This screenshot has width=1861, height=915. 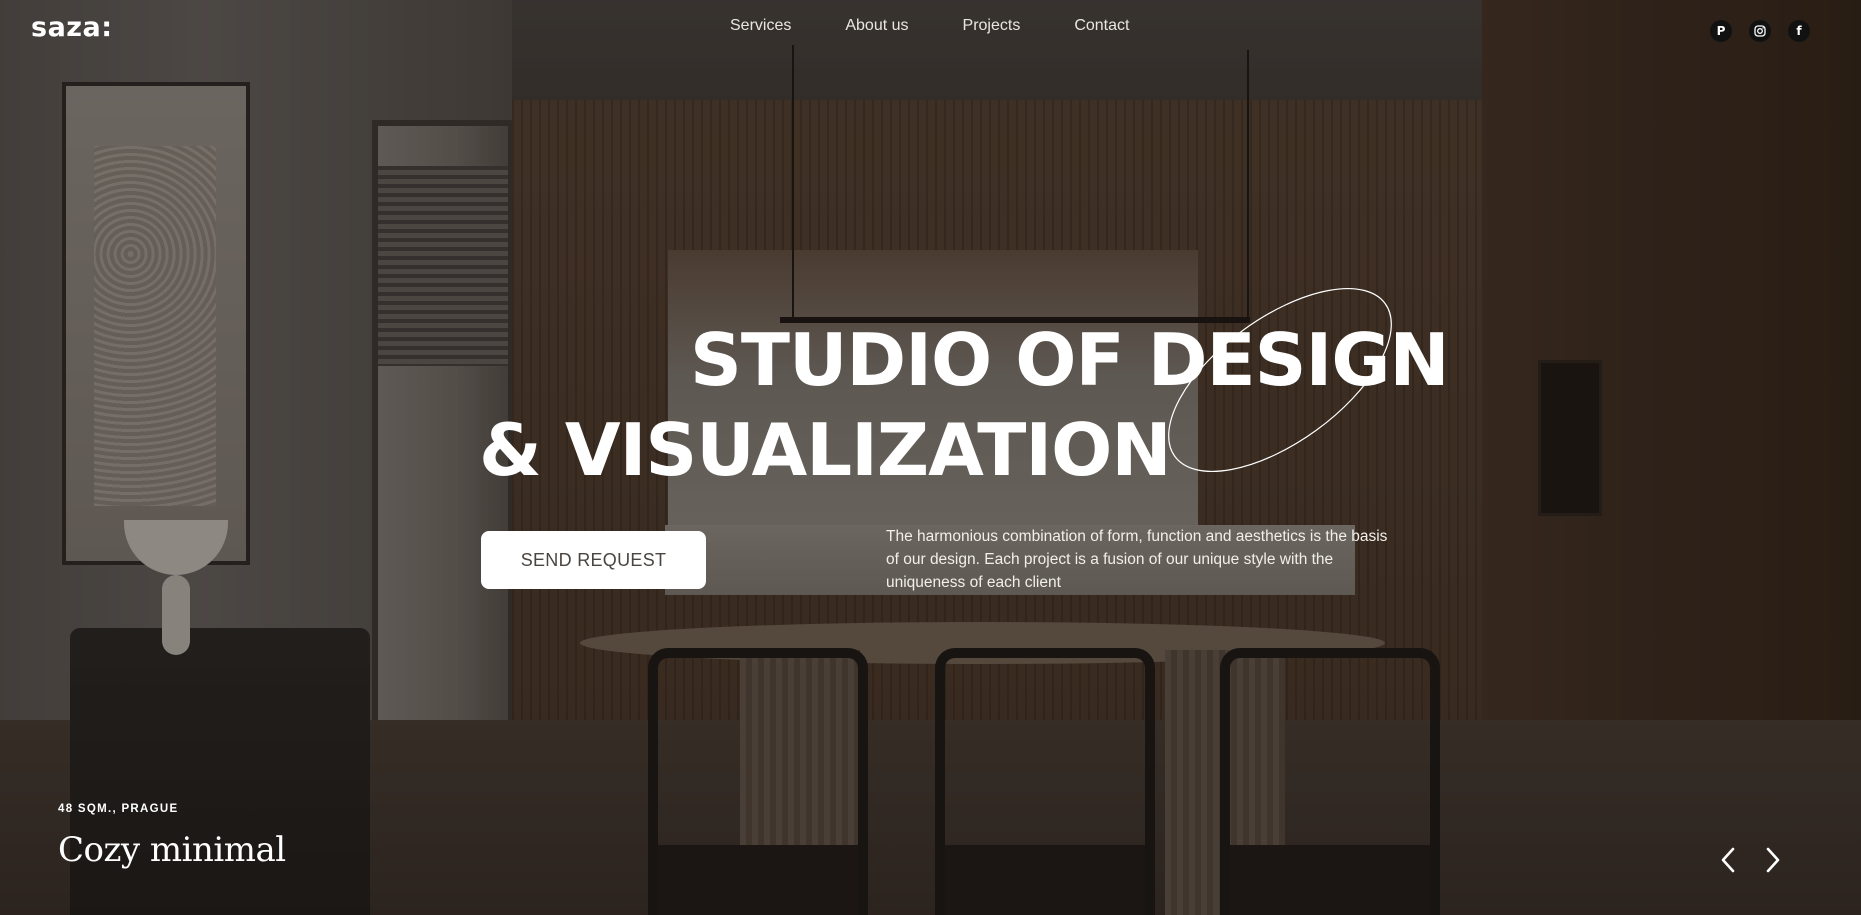 I want to click on send-request-button: SEND REQUEST, so click(x=593, y=560).